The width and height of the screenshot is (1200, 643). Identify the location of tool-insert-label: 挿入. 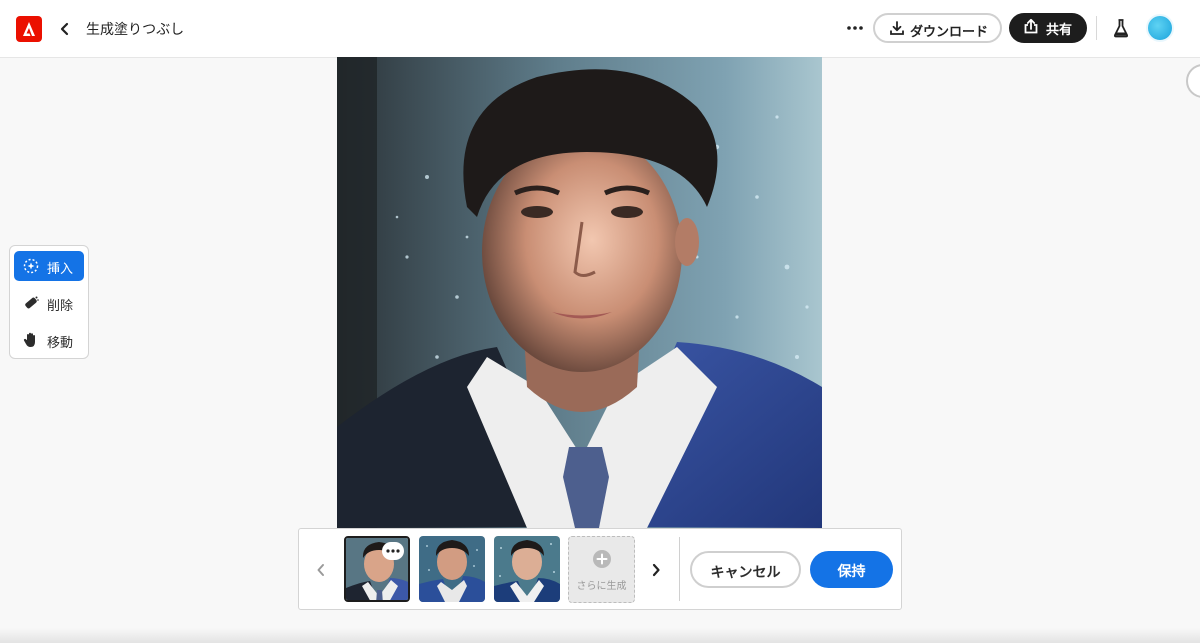
(60, 269).